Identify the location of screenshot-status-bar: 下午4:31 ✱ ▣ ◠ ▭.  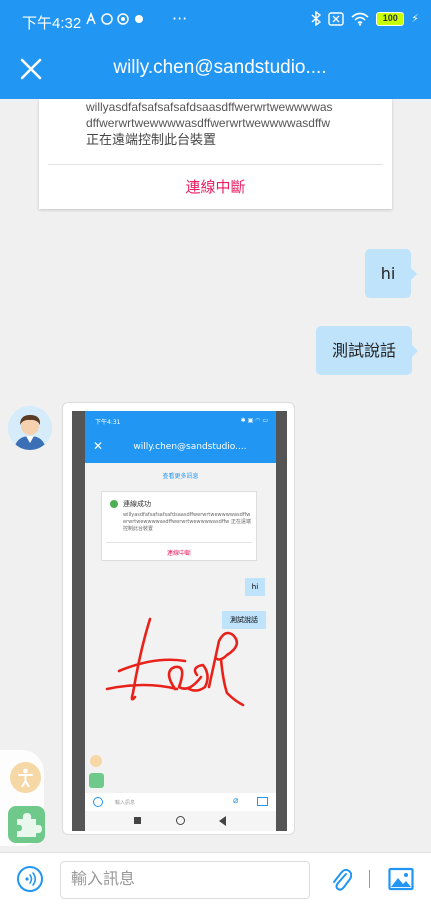
(180, 421).